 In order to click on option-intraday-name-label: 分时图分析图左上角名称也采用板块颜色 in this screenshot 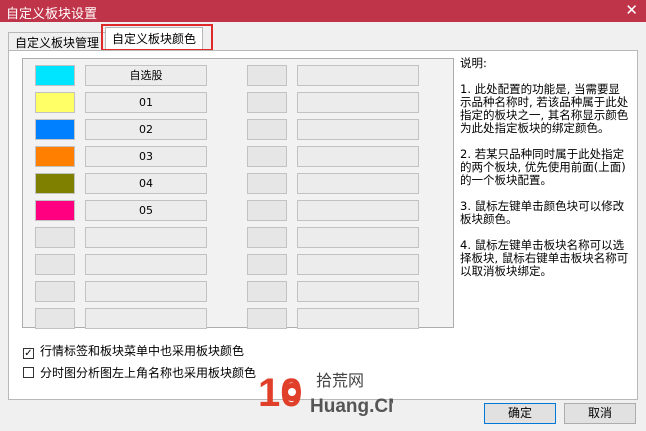, I will do `click(148, 373)`.